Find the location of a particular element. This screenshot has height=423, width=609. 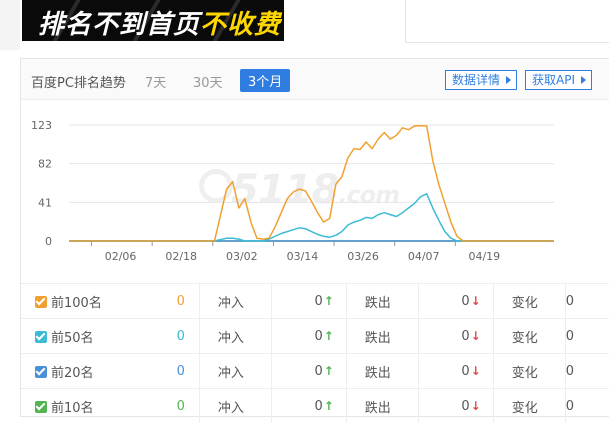

right-box is located at coordinates (507, 21).